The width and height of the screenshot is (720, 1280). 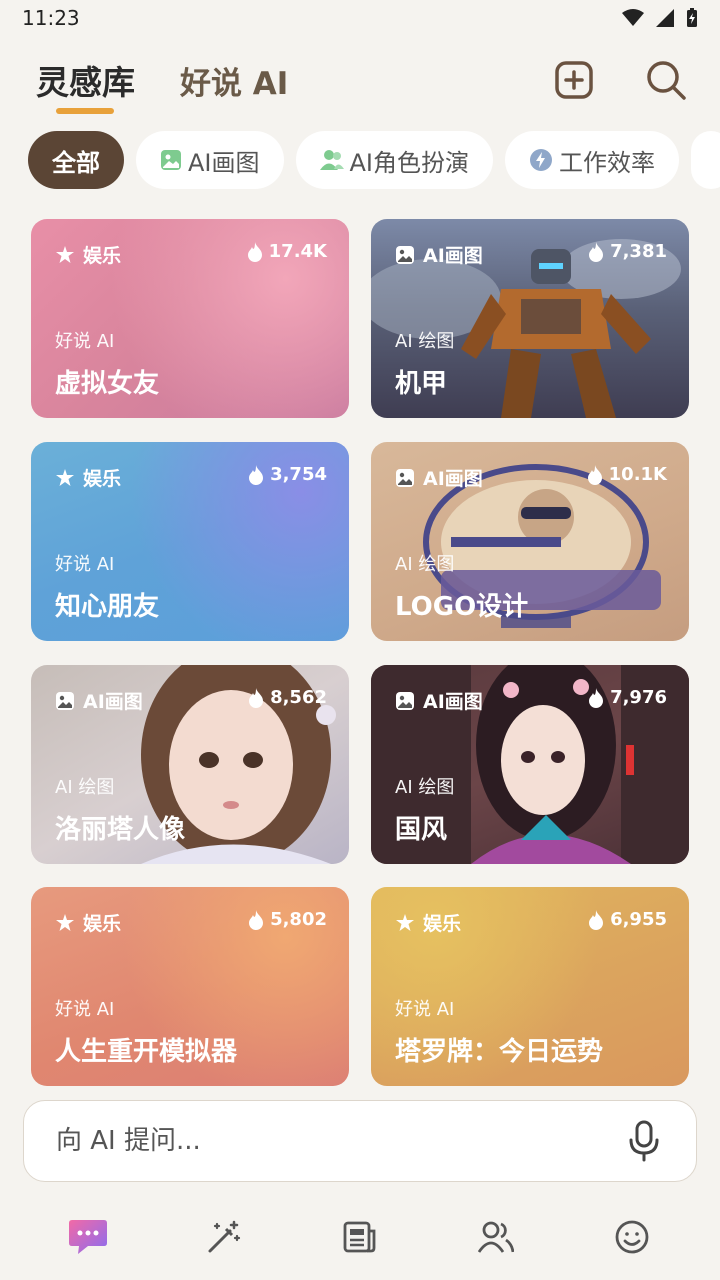 I want to click on card-heat: 7,976, so click(x=627, y=697).